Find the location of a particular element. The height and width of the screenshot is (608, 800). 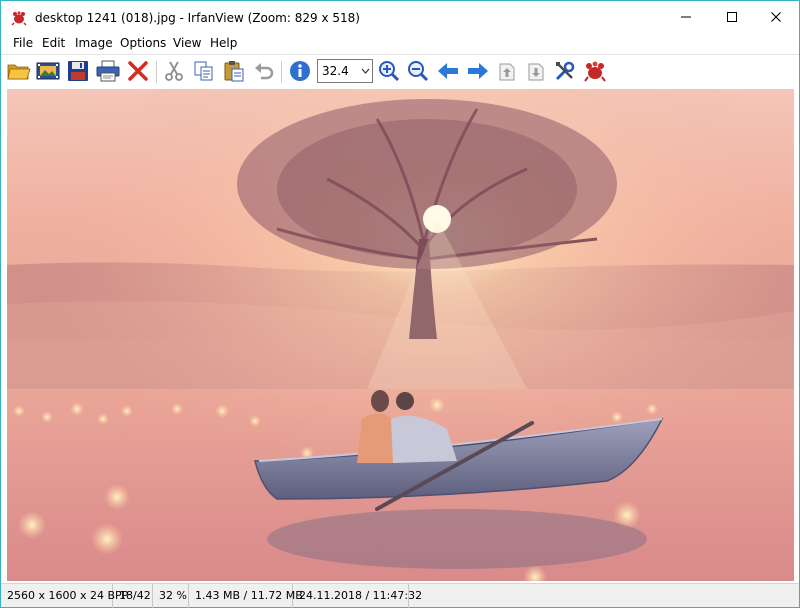

about-button is located at coordinates (595, 71).